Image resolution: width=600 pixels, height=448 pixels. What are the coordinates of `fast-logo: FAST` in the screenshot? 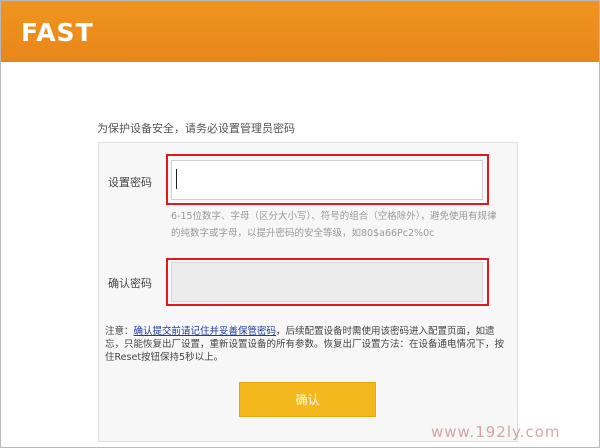 It's located at (57, 32).